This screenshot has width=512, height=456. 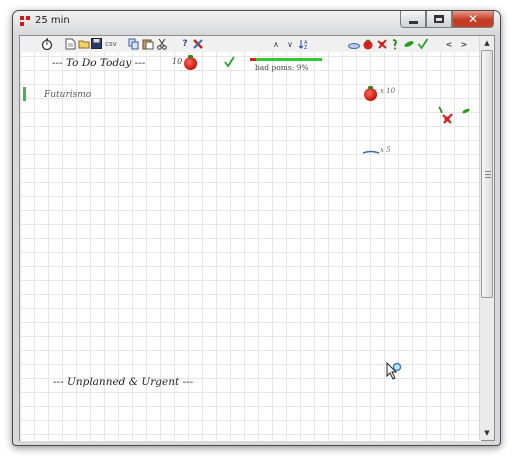 I want to click on tools-icon, so click(x=198, y=44).